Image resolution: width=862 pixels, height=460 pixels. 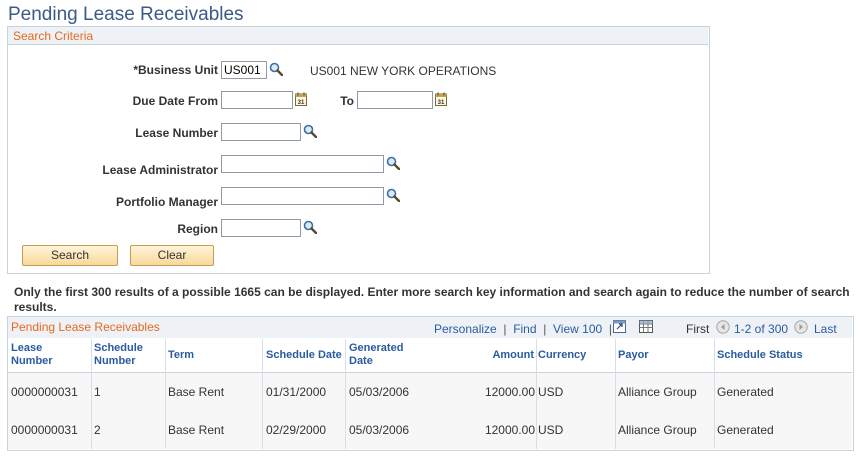 What do you see at coordinates (562, 355) in the screenshot?
I see `column-header-currency: Currency` at bounding box center [562, 355].